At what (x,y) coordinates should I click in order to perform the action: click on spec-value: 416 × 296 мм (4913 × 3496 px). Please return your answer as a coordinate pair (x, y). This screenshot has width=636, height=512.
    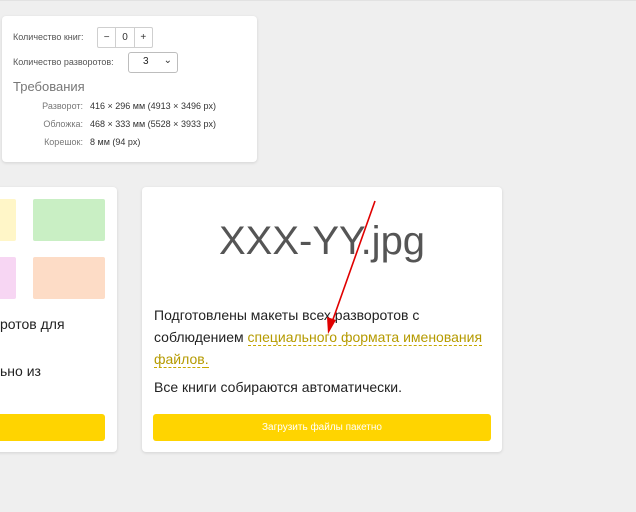
    Looking at the image, I should click on (153, 106).